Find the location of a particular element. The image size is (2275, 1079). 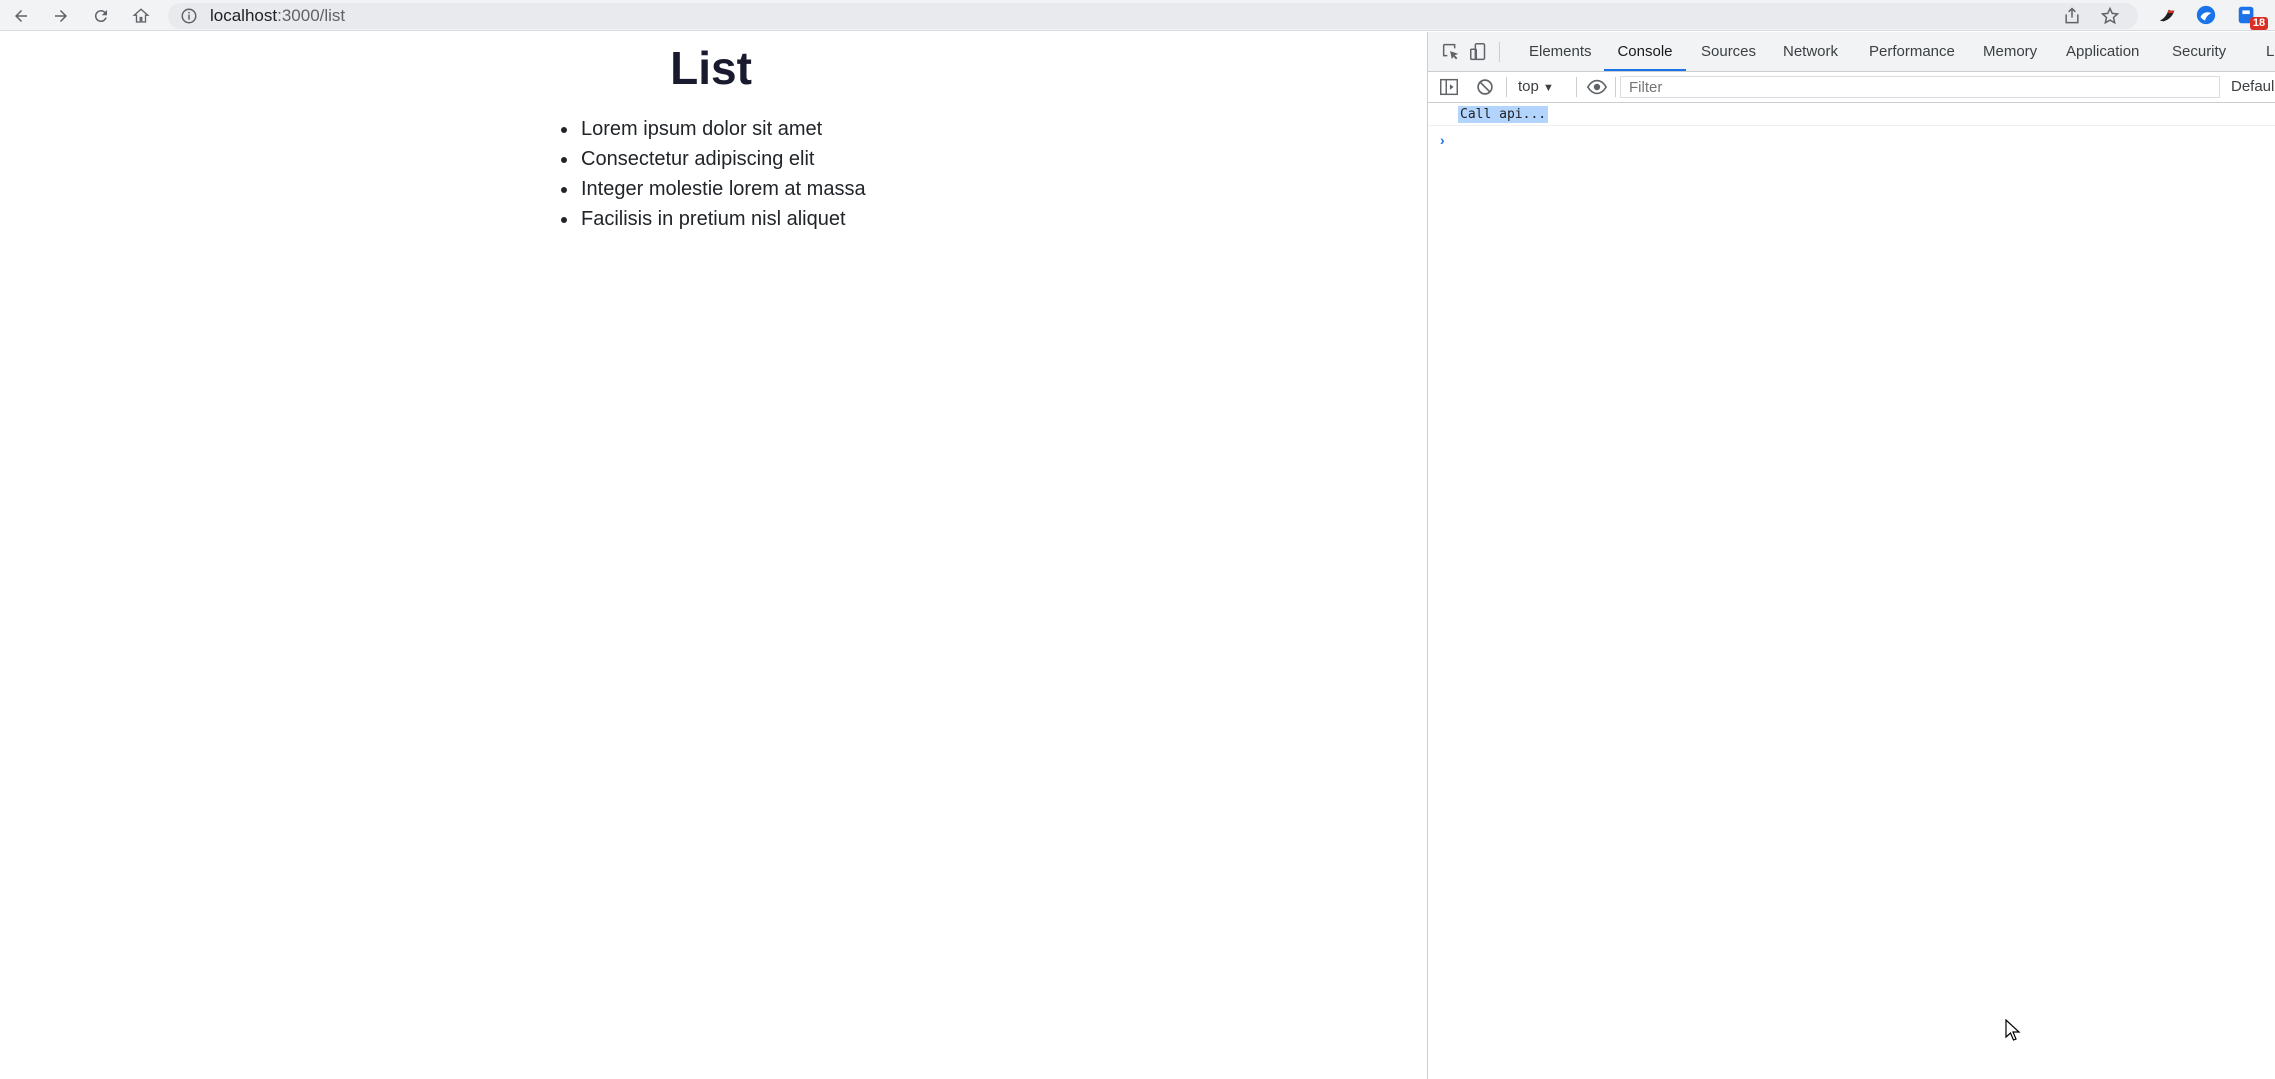

reload-icon is located at coordinates (100, 16).